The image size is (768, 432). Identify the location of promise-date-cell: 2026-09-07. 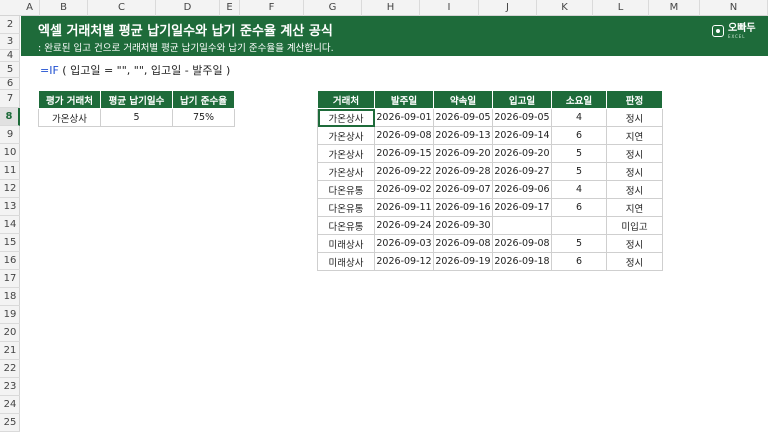
(463, 189).